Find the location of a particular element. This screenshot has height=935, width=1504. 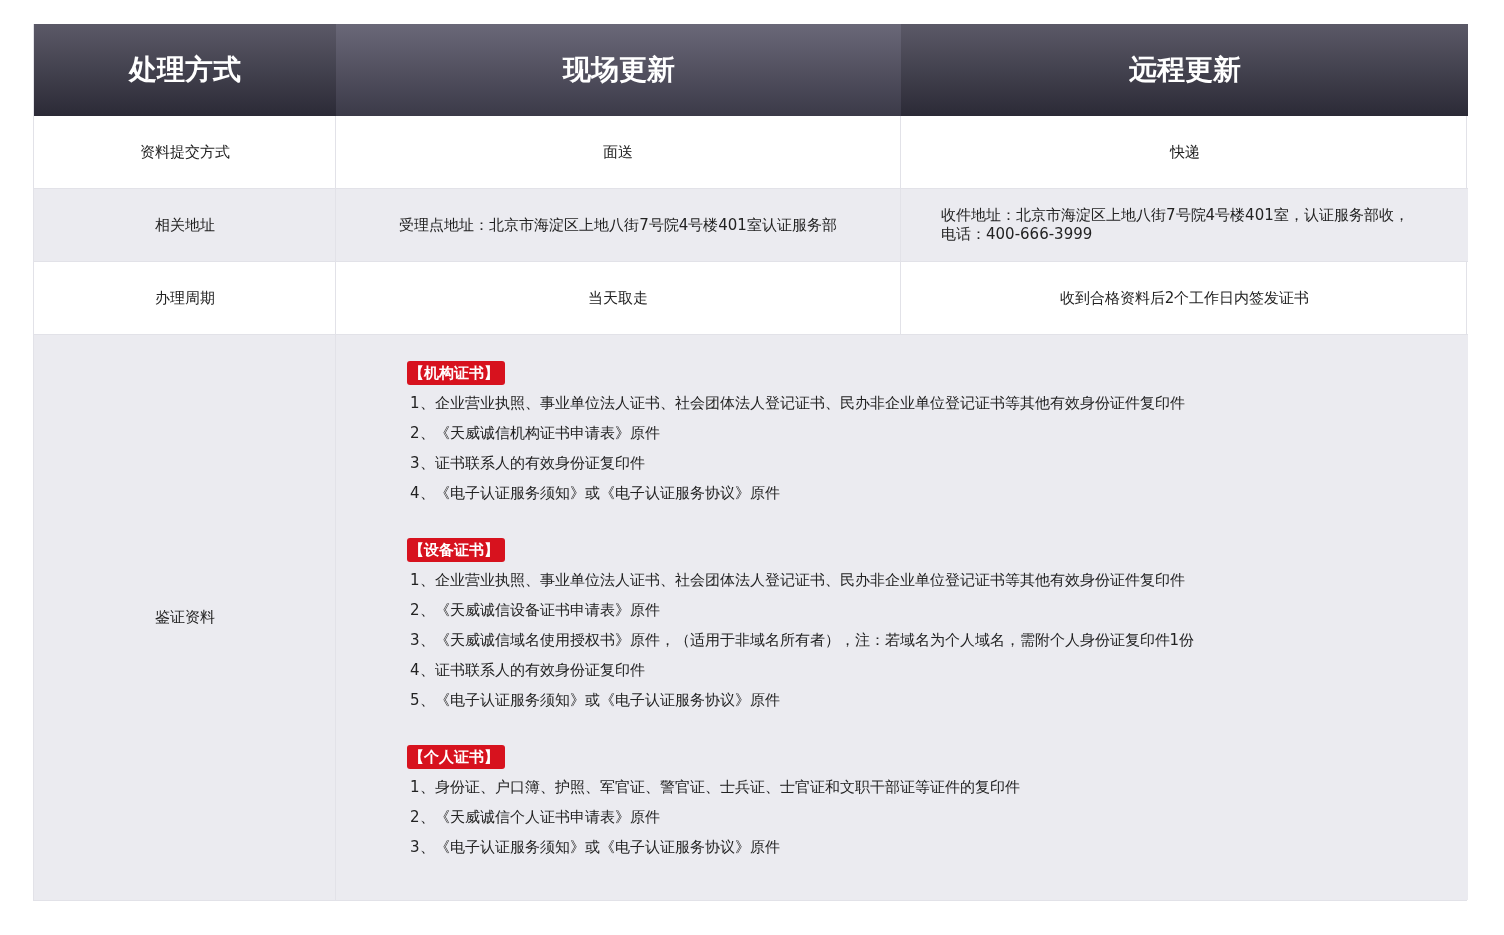

requirement-item: 4、证书联系人的有效身份证复印件 is located at coordinates (528, 670).